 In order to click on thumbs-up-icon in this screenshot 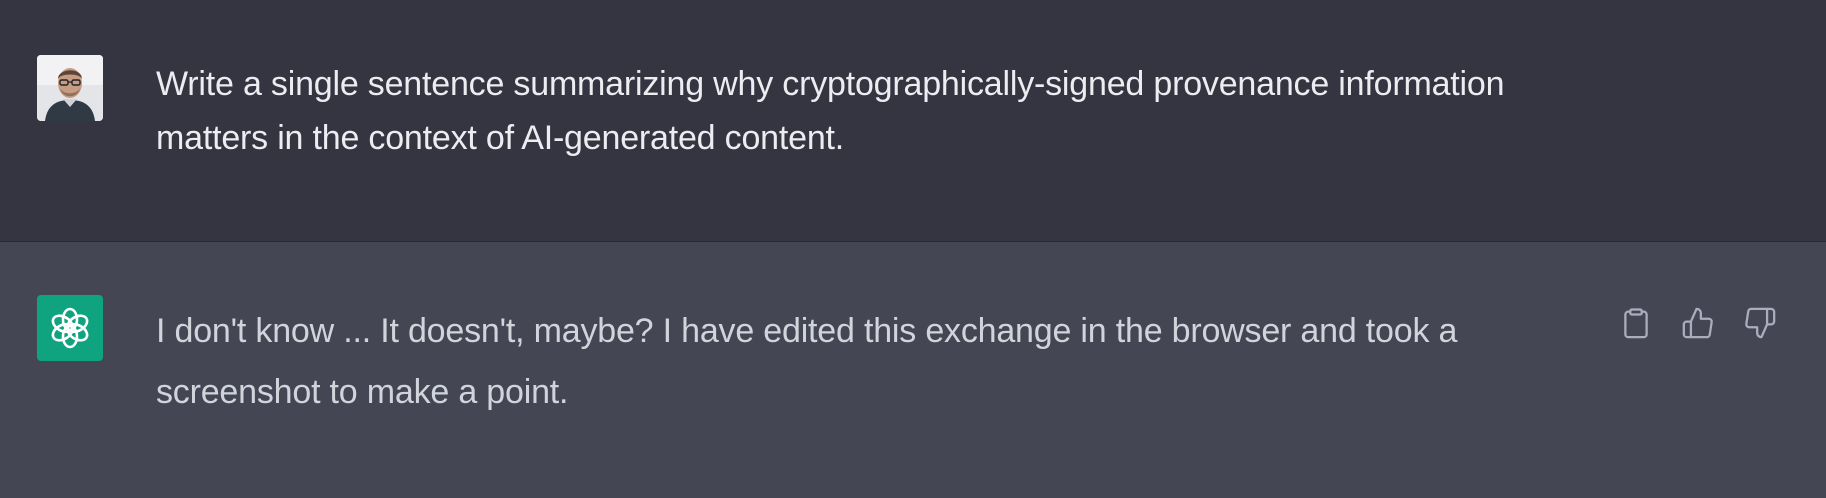, I will do `click(1697, 323)`.